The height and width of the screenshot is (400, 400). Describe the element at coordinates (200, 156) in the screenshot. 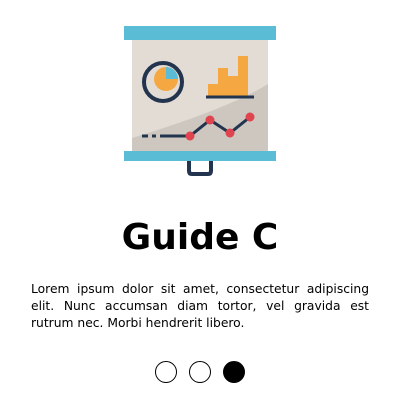

I see `board-bottom-bar` at that location.